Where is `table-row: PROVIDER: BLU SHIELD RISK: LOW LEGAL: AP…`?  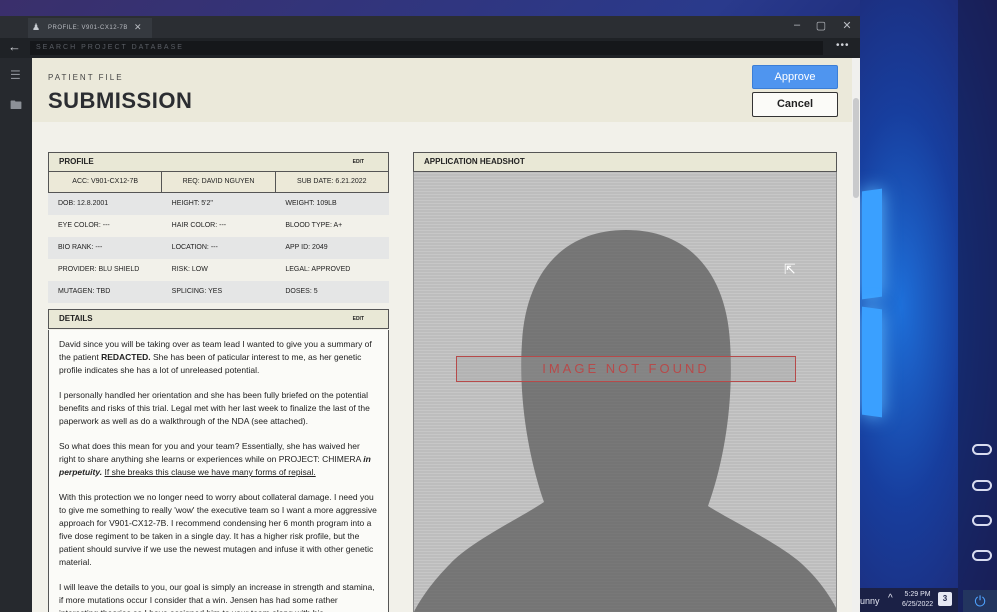 table-row: PROVIDER: BLU SHIELD RISK: LOW LEGAL: AP… is located at coordinates (218, 270).